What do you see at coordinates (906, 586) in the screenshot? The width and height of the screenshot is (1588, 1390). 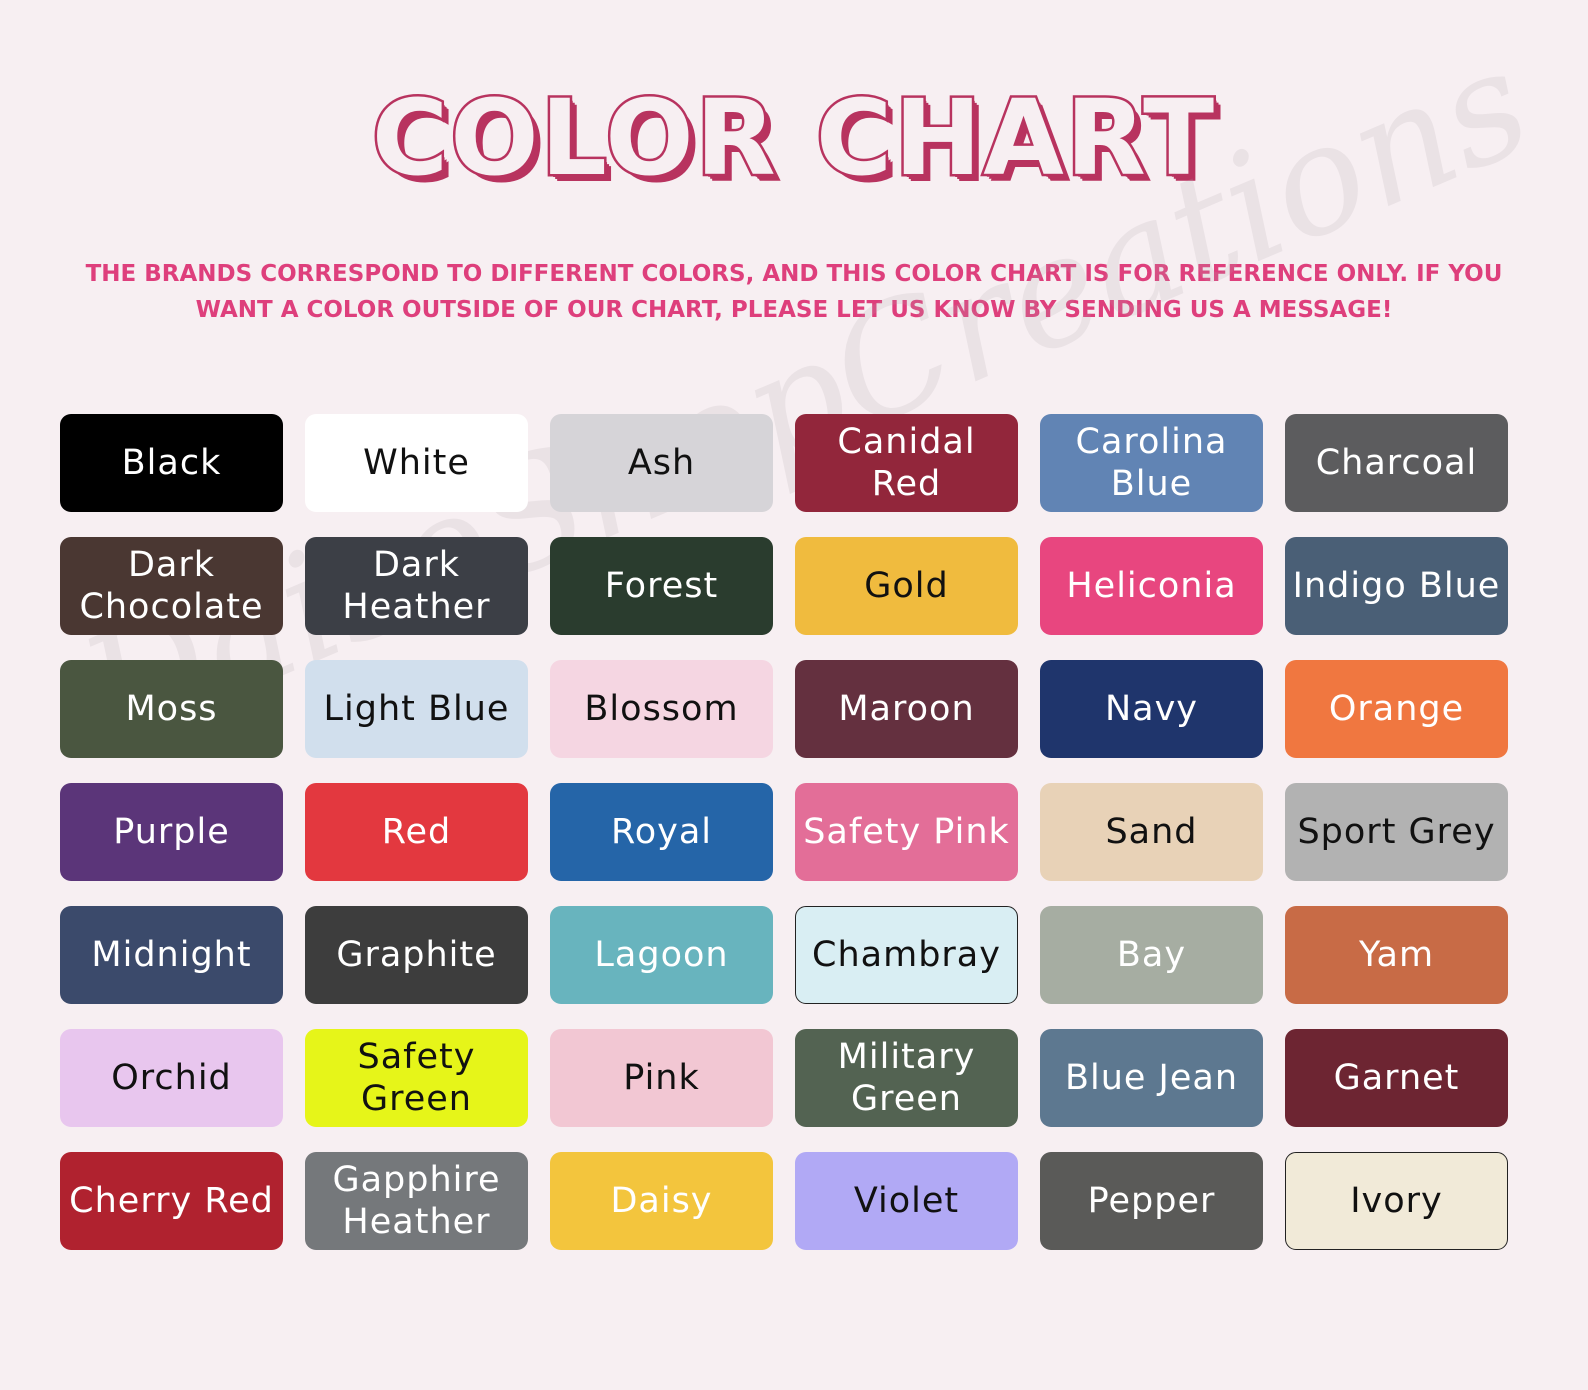 I see `color-swatch-gold: Gold` at bounding box center [906, 586].